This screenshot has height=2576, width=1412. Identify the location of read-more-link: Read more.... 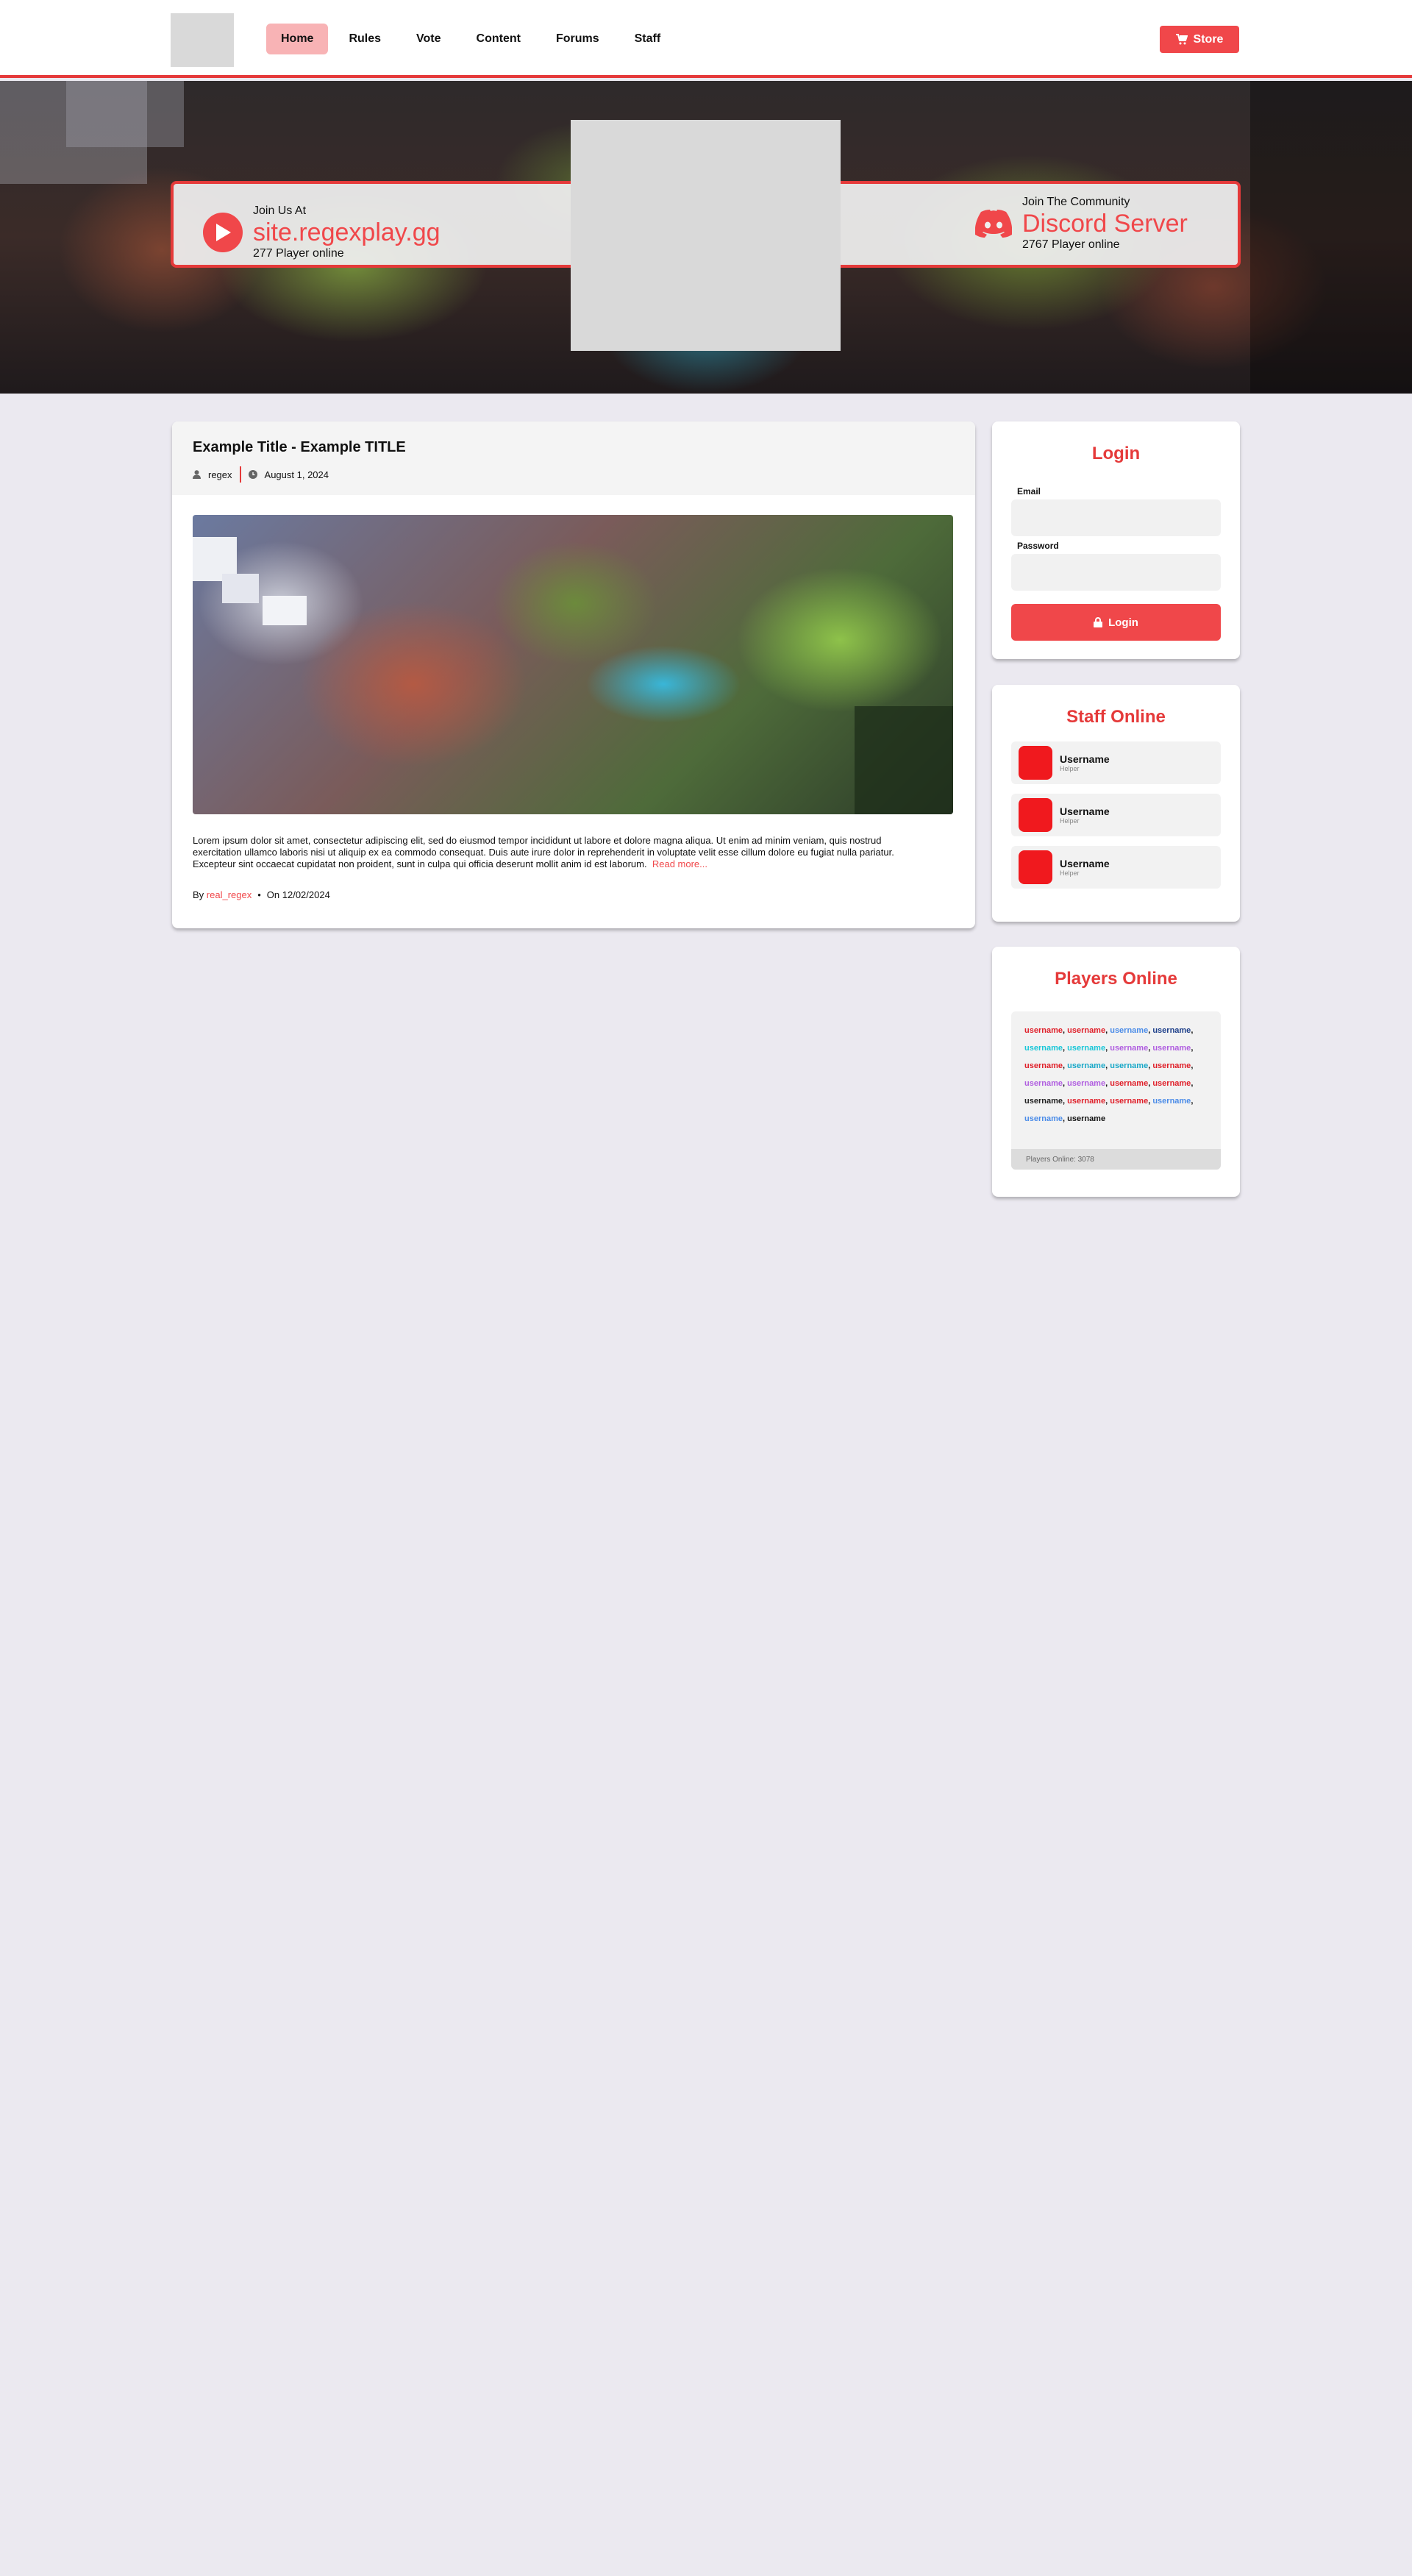
(679, 863).